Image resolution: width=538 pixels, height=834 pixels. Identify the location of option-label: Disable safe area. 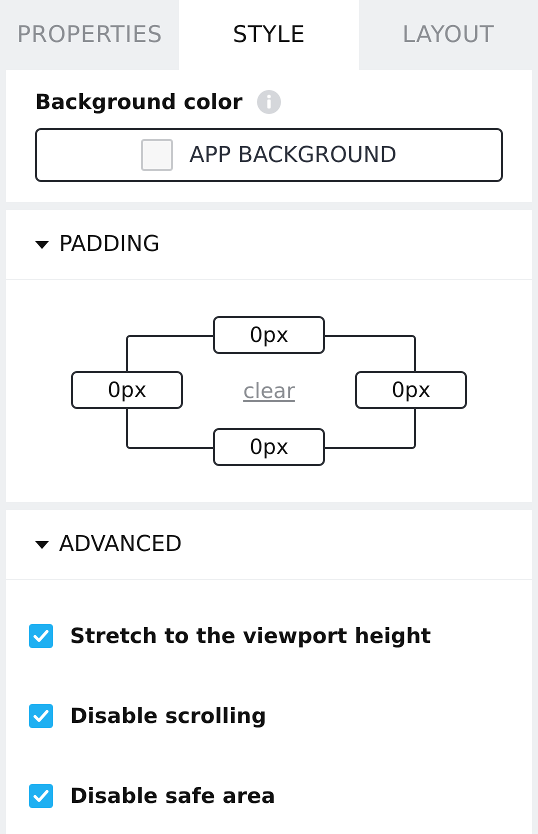
(173, 796).